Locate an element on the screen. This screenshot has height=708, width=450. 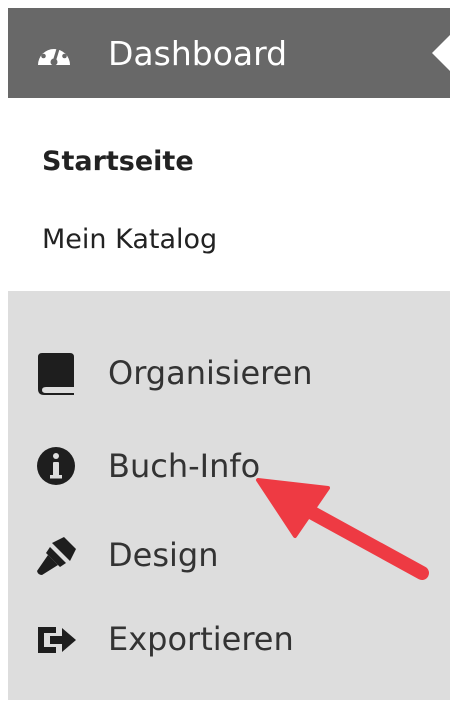
submenu-item-startseite: Startseite is located at coordinates (118, 162).